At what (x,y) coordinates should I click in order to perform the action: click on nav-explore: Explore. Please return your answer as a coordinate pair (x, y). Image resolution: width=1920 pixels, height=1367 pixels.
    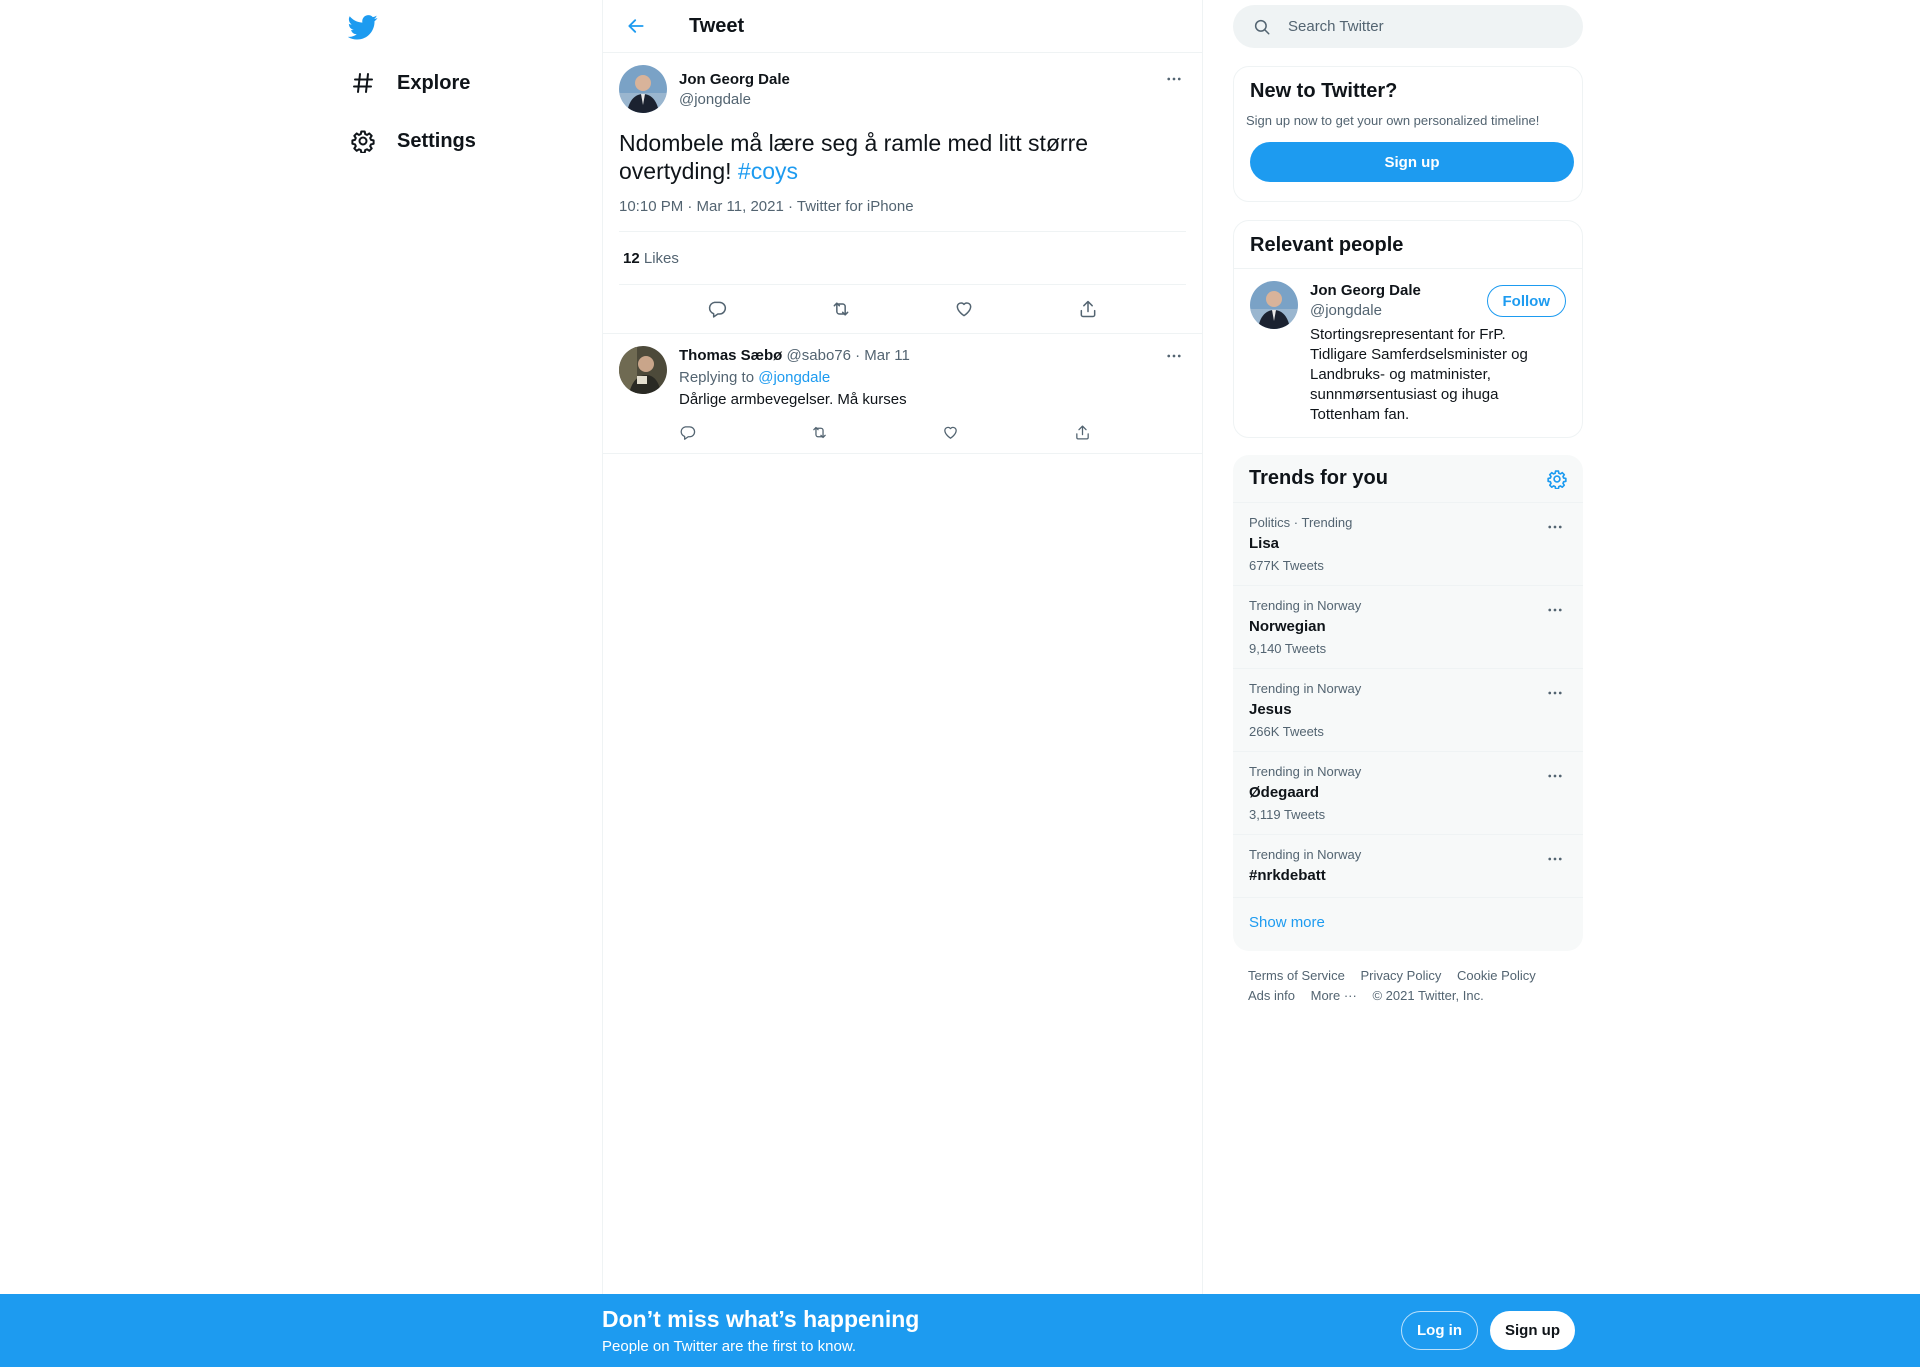
    Looking at the image, I should click on (410, 83).